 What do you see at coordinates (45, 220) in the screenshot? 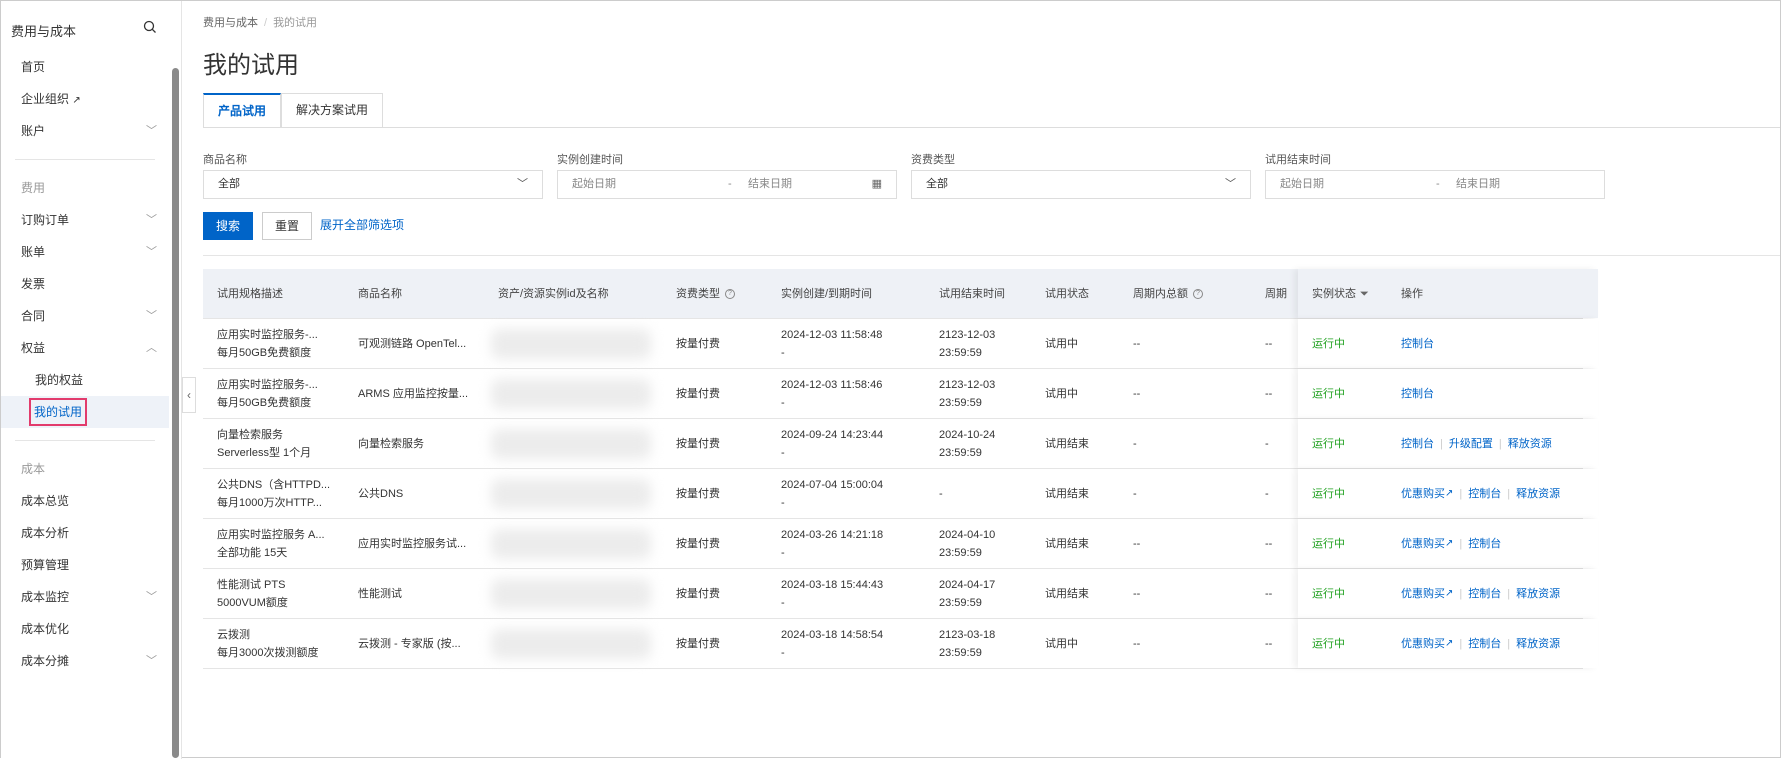
I see `label: 订购订单` at bounding box center [45, 220].